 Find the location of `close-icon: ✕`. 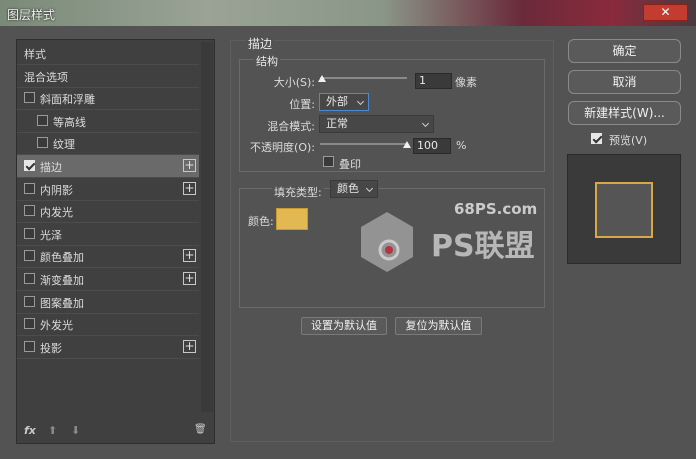

close-icon: ✕ is located at coordinates (665, 12).